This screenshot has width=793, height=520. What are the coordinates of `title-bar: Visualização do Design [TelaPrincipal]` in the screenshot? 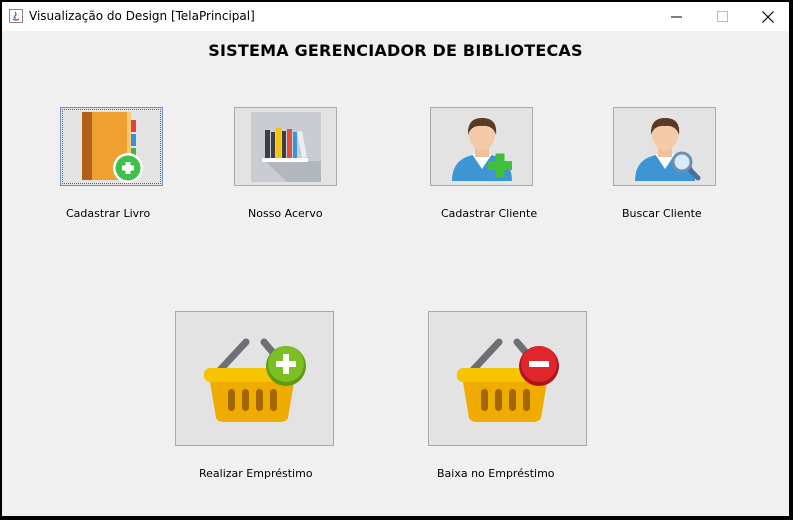 It's located at (395, 16).